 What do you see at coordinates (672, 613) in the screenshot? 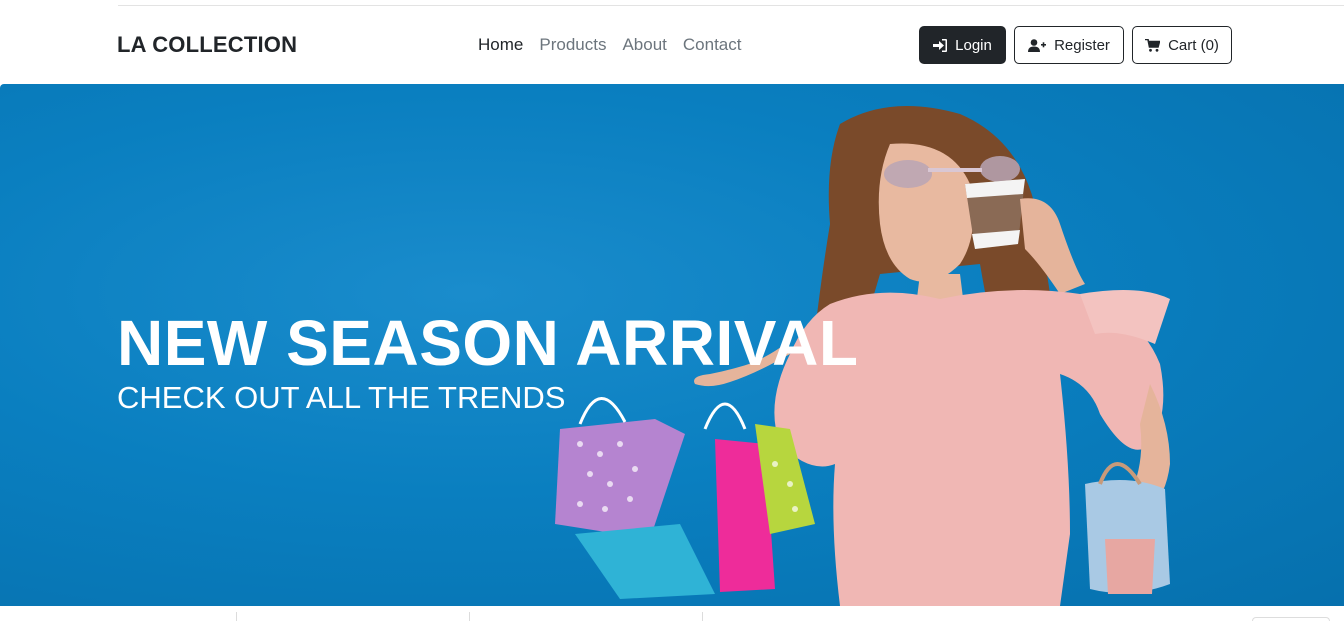
I see `next-section-top` at bounding box center [672, 613].